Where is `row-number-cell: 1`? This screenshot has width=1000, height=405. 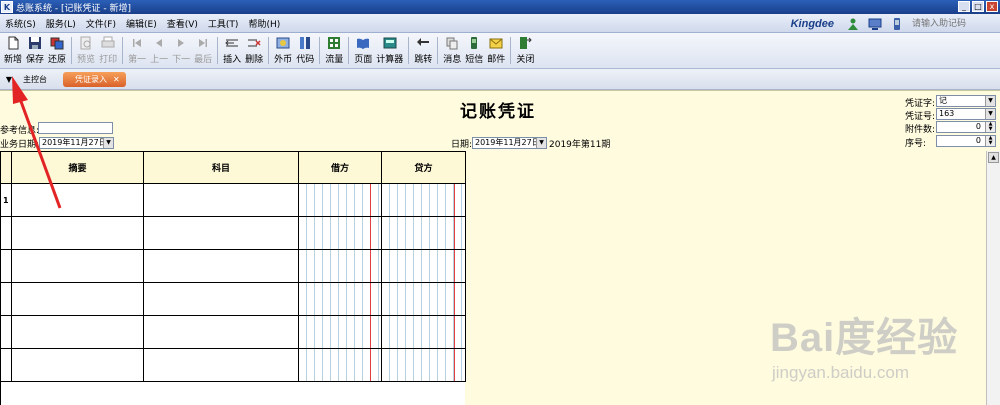 row-number-cell: 1 is located at coordinates (6, 200).